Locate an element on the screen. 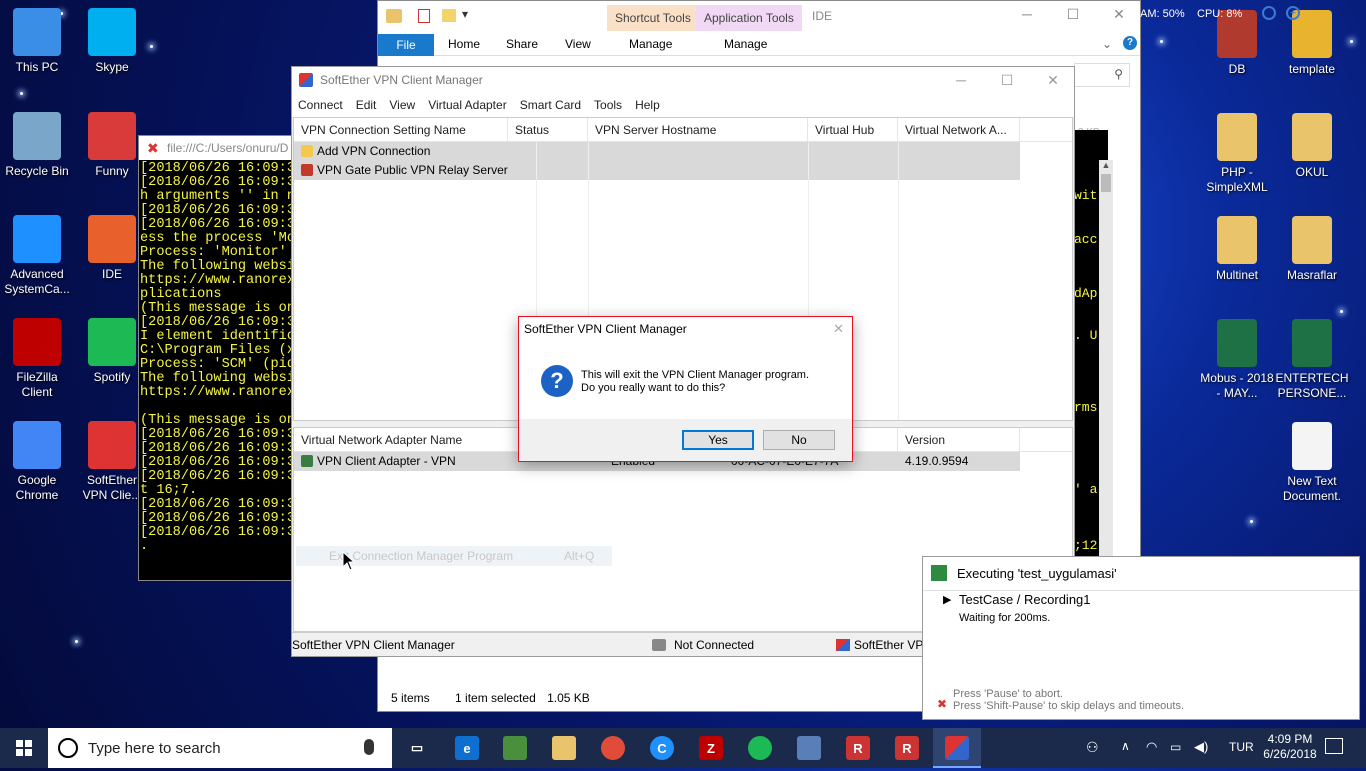 Image resolution: width=1366 pixels, height=771 pixels. task-view-icon: ▭ is located at coordinates (417, 748).